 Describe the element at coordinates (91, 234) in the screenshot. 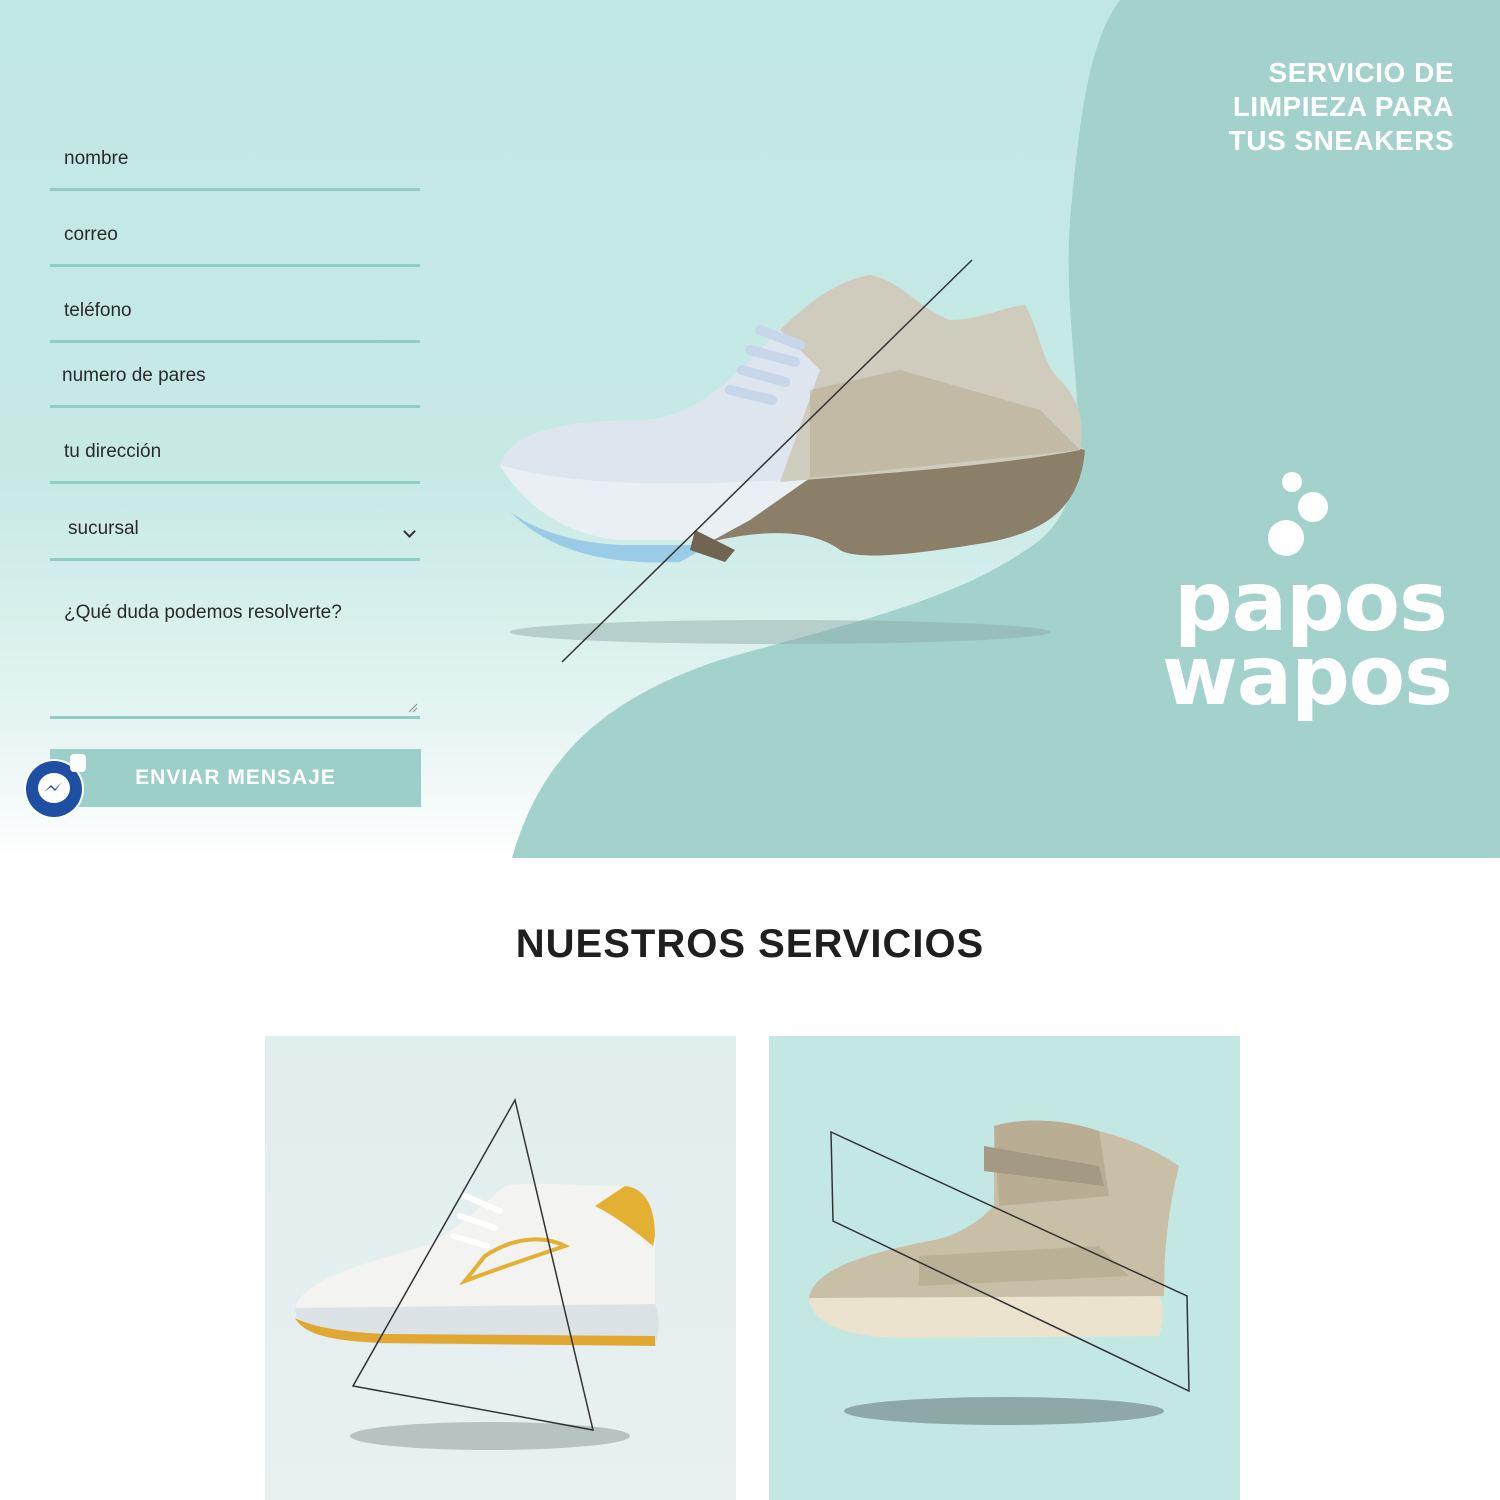

I see `email-field-label: correo` at that location.